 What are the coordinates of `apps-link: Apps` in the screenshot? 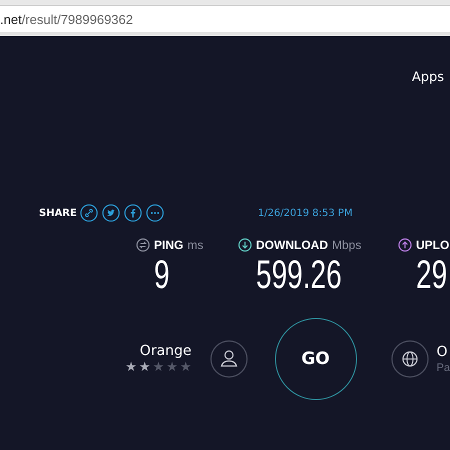 It's located at (428, 77).